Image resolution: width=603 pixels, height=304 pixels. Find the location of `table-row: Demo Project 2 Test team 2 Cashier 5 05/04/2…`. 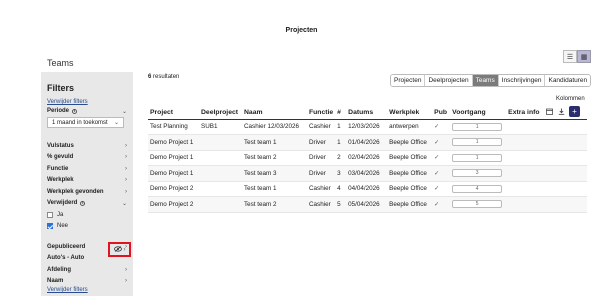

table-row: Demo Project 2 Test team 2 Cashier 5 05/04/2… is located at coordinates (367, 204).